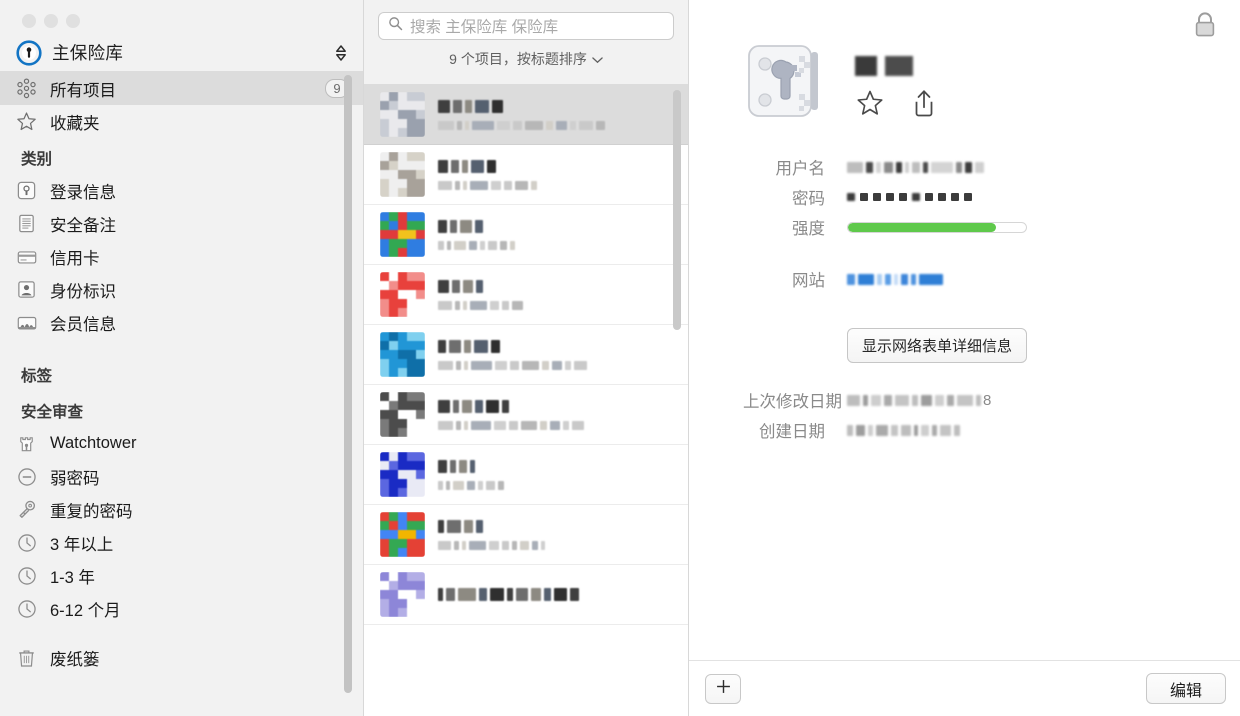 This screenshot has height=716, width=1240. I want to click on star-icon, so click(26, 121).